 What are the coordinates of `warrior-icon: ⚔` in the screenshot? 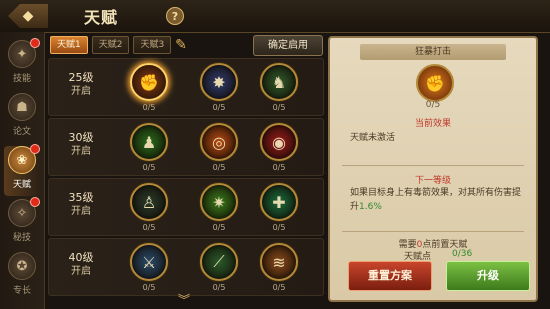 It's located at (149, 262).